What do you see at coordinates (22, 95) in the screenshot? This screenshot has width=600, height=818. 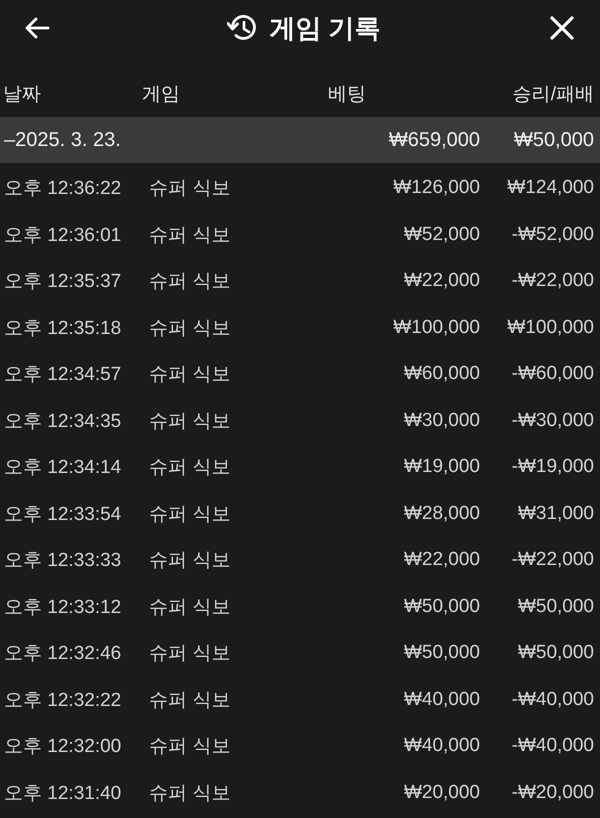 I see `column-header: 날짜` at bounding box center [22, 95].